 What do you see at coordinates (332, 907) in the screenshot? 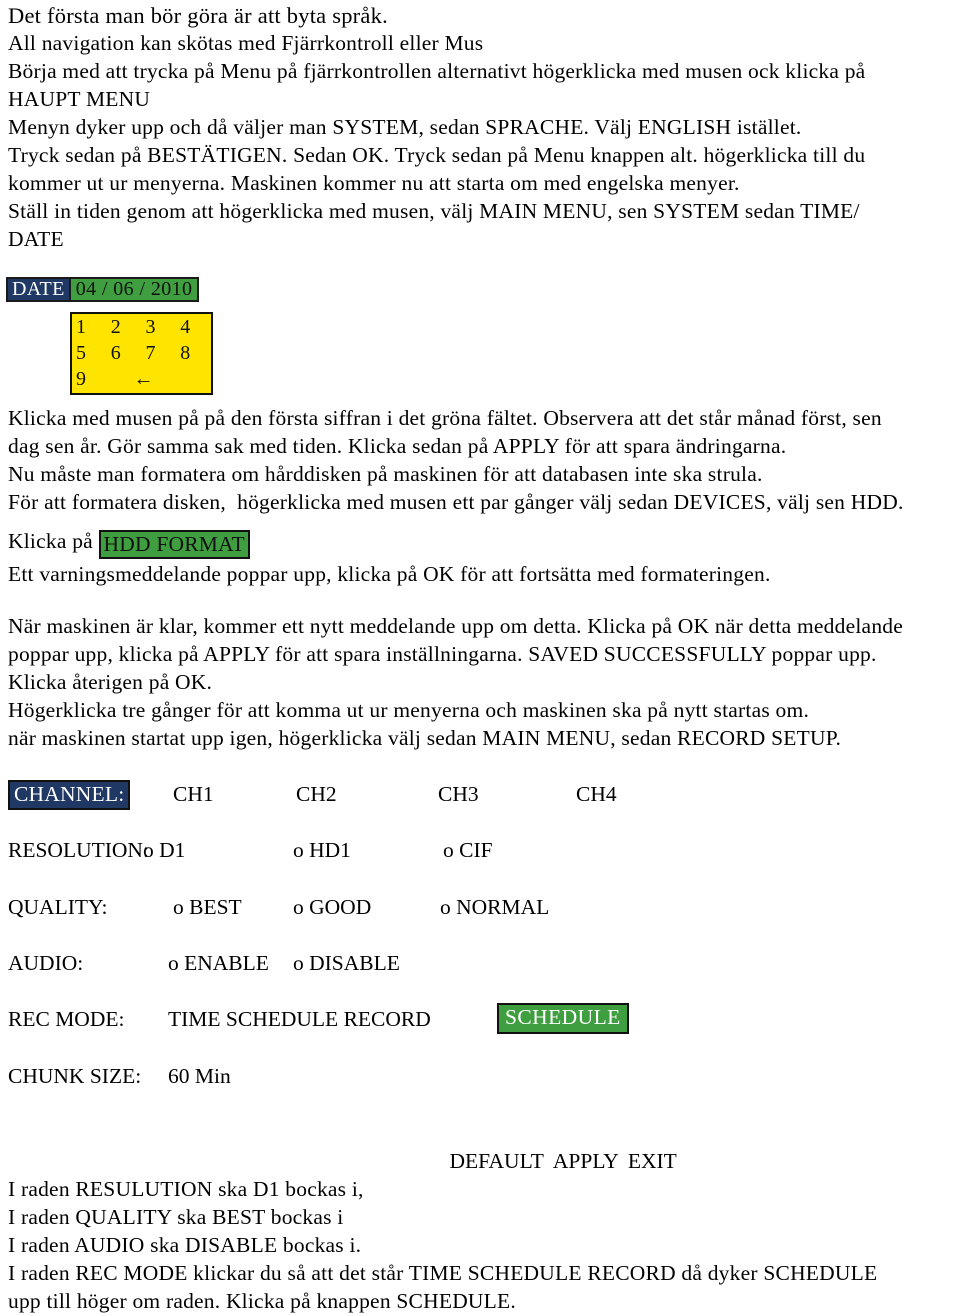
I see `quality-option-good: o GOOD` at bounding box center [332, 907].